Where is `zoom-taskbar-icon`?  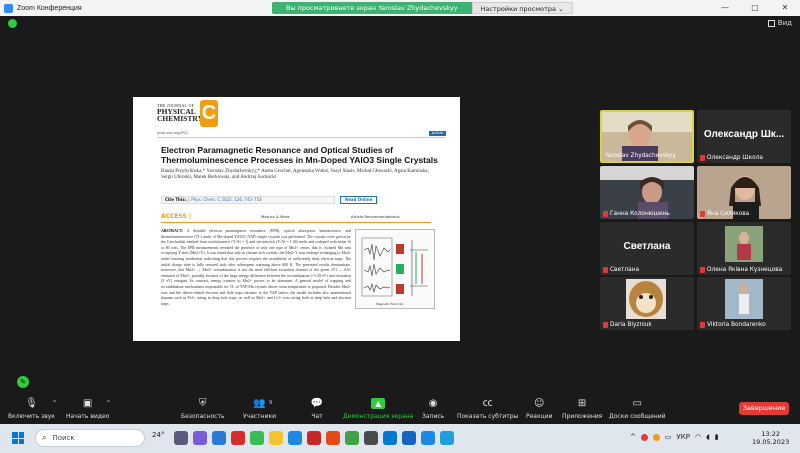
zoom-taskbar-icon is located at coordinates (219, 438).